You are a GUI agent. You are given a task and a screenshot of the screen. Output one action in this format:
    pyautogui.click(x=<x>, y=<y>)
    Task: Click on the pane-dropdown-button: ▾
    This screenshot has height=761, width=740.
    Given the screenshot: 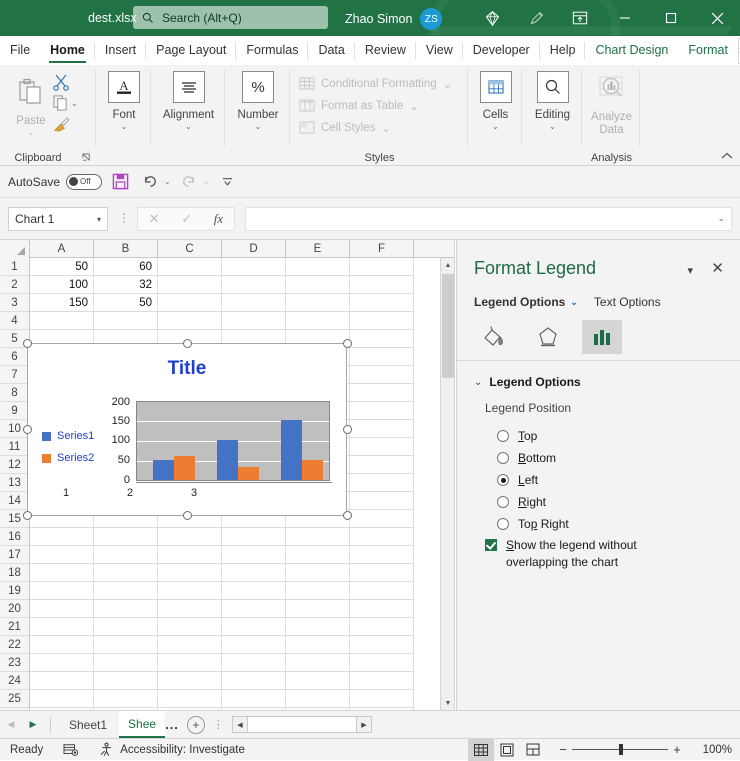 What is the action you would take?
    pyautogui.click(x=690, y=270)
    